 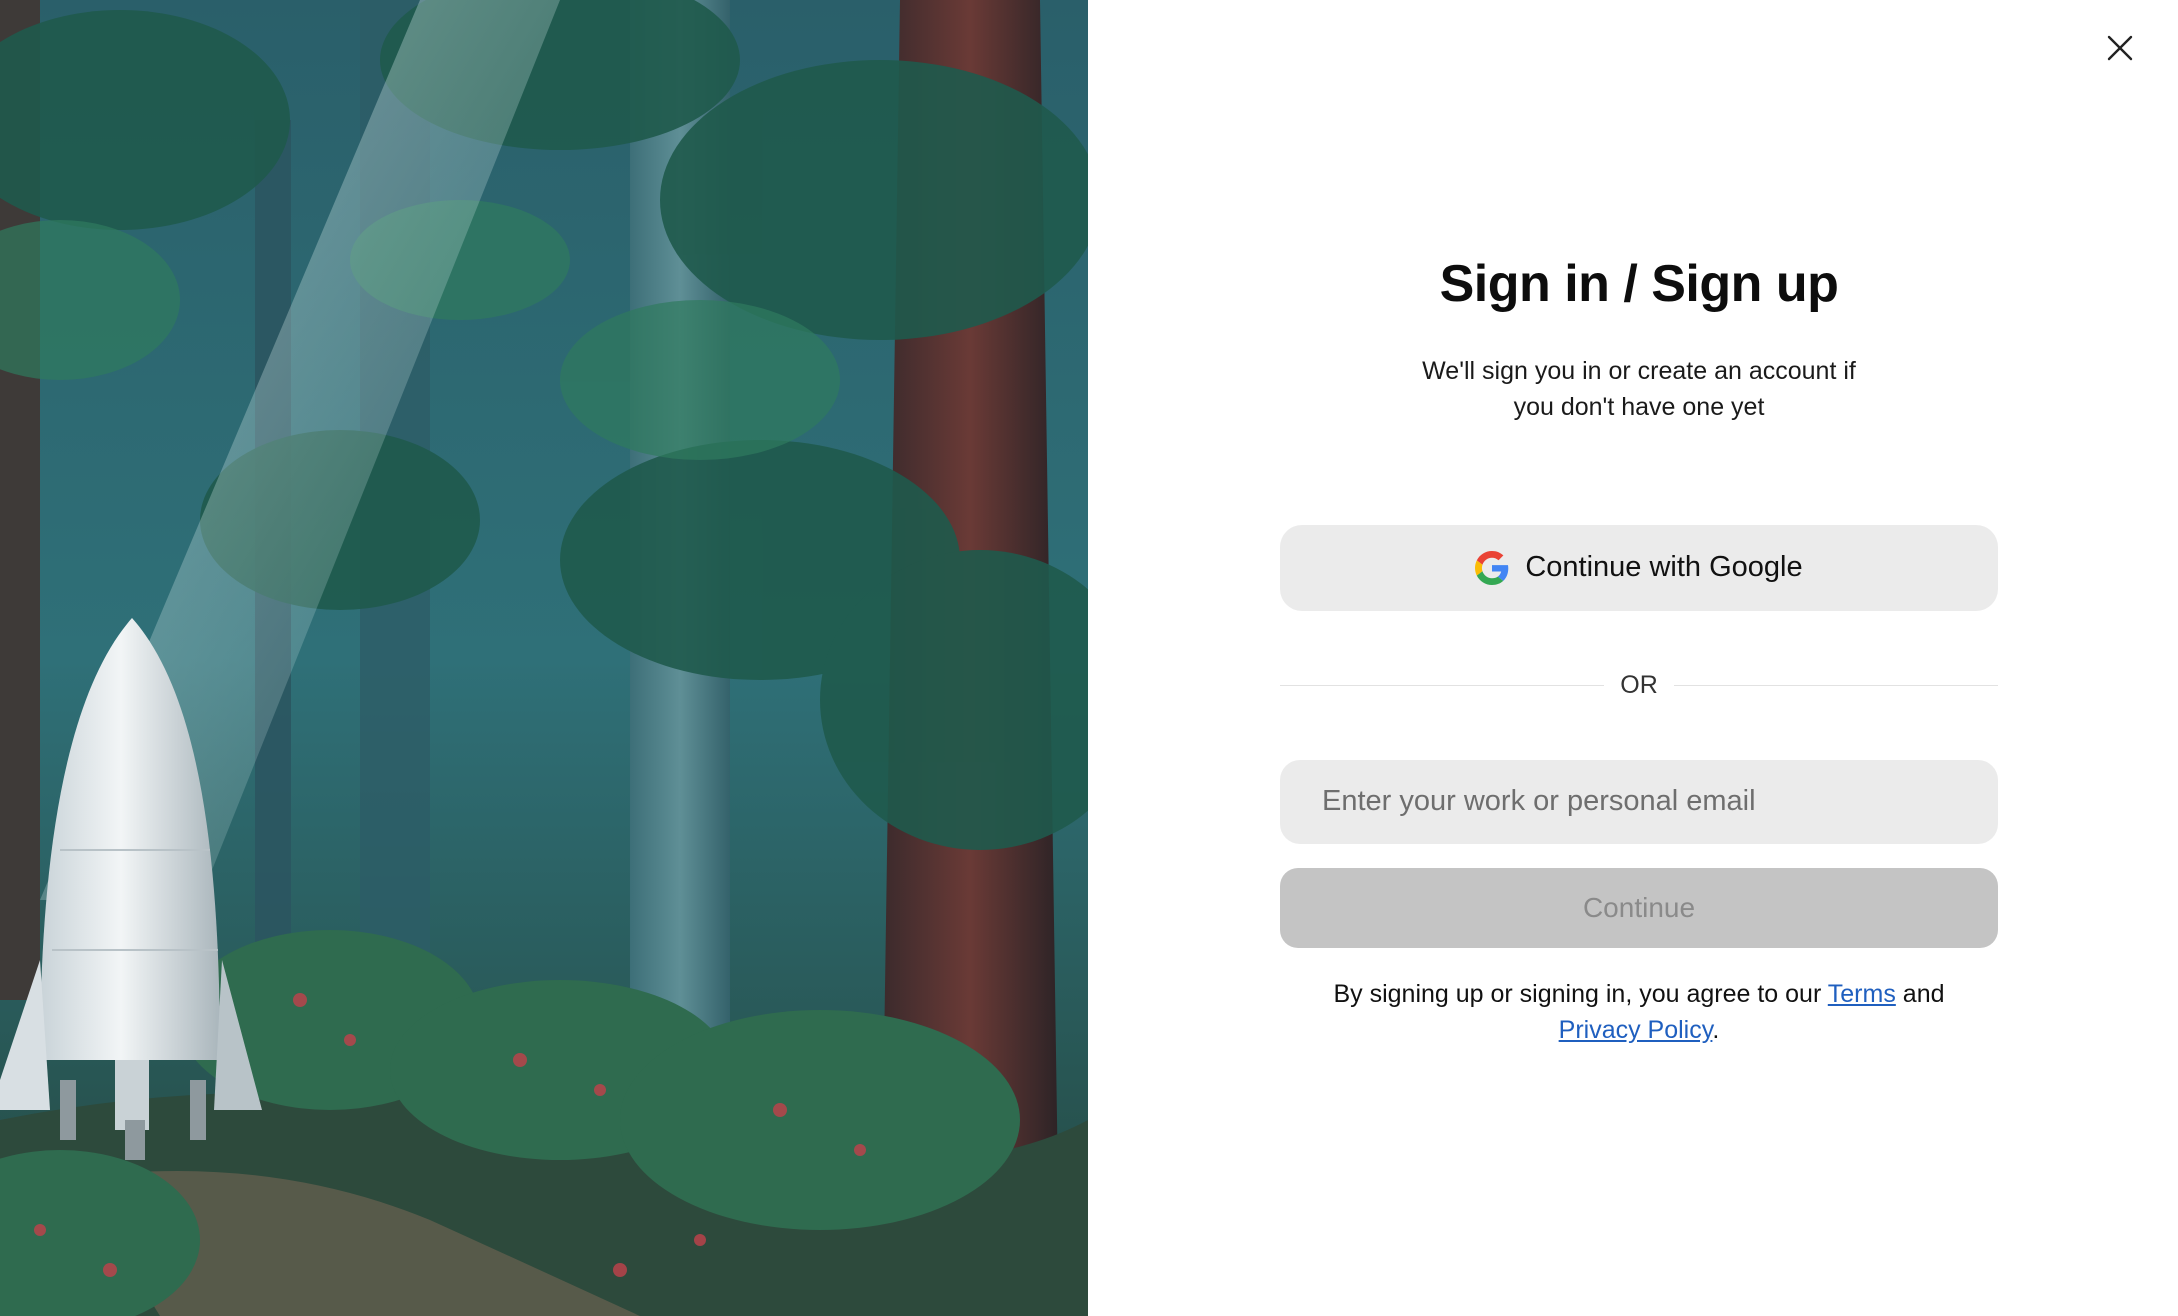 What do you see at coordinates (1664, 567) in the screenshot?
I see `google-button-label: Continue with Google` at bounding box center [1664, 567].